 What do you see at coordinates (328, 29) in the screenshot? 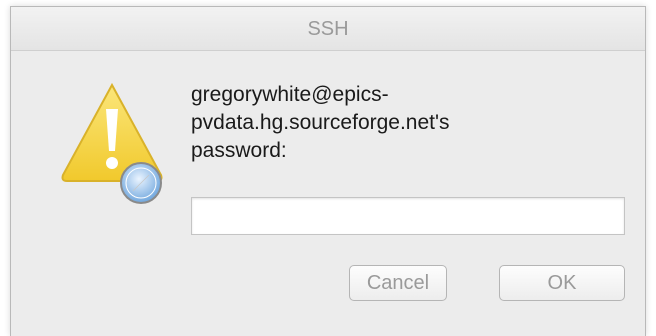
I see `dialog-title: SSH` at bounding box center [328, 29].